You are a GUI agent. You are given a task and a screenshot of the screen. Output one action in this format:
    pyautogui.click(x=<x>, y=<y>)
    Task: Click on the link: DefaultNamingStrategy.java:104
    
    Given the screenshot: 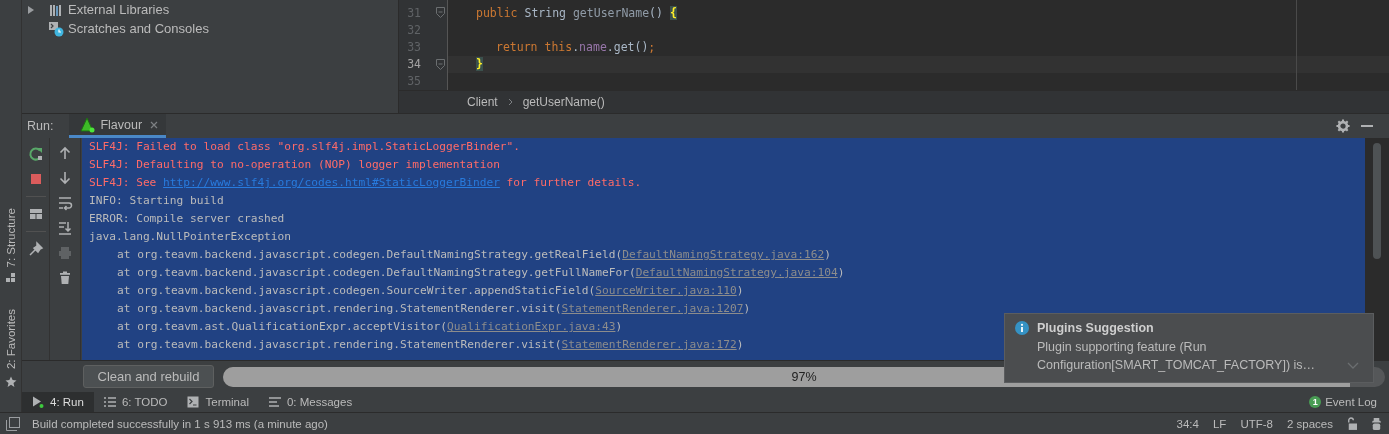 What is the action you would take?
    pyautogui.click(x=736, y=272)
    